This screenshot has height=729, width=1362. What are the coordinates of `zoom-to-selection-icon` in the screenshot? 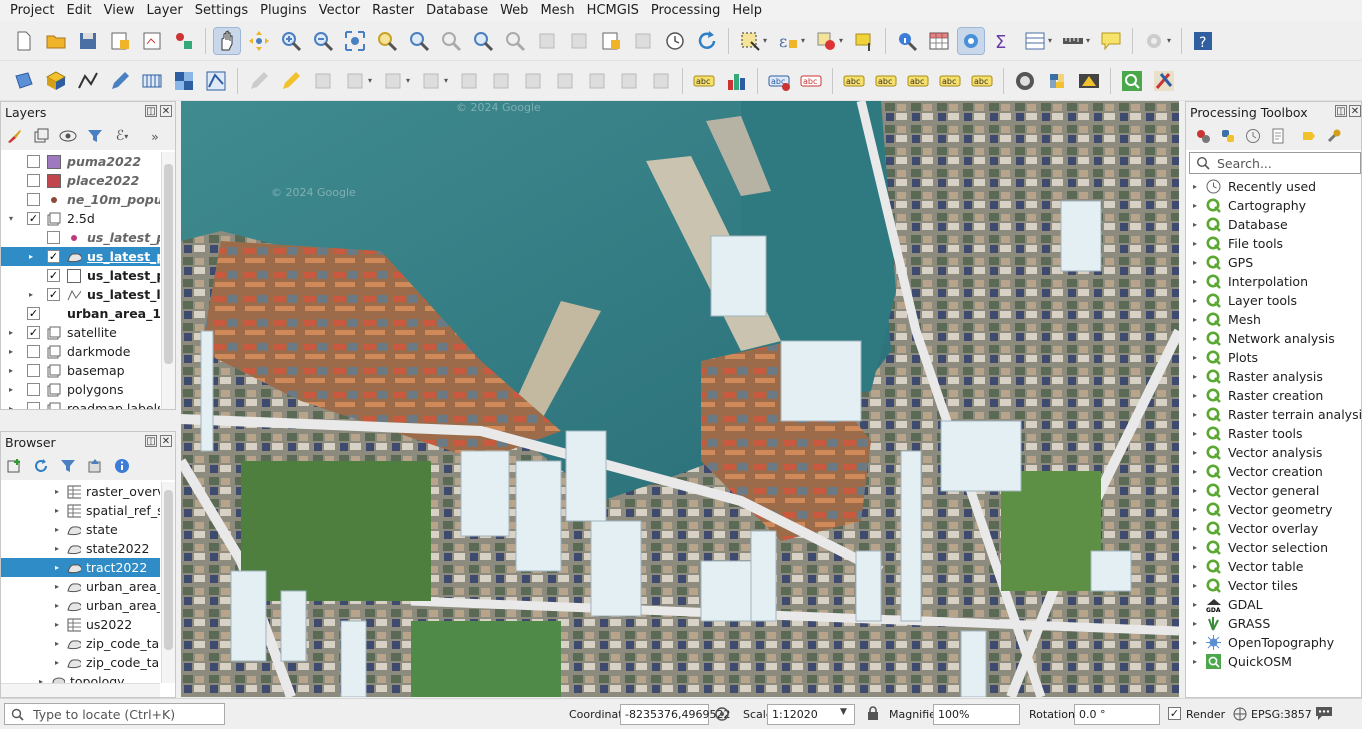 It's located at (387, 41).